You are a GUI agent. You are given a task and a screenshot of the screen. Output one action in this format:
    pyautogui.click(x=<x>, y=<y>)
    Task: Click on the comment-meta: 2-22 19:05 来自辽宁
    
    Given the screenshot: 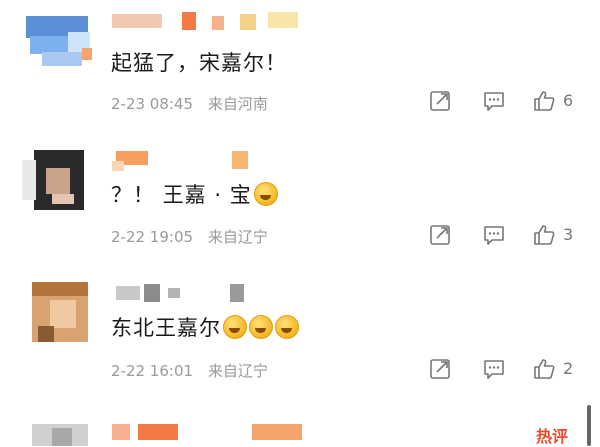 What is the action you would take?
    pyautogui.click(x=194, y=236)
    